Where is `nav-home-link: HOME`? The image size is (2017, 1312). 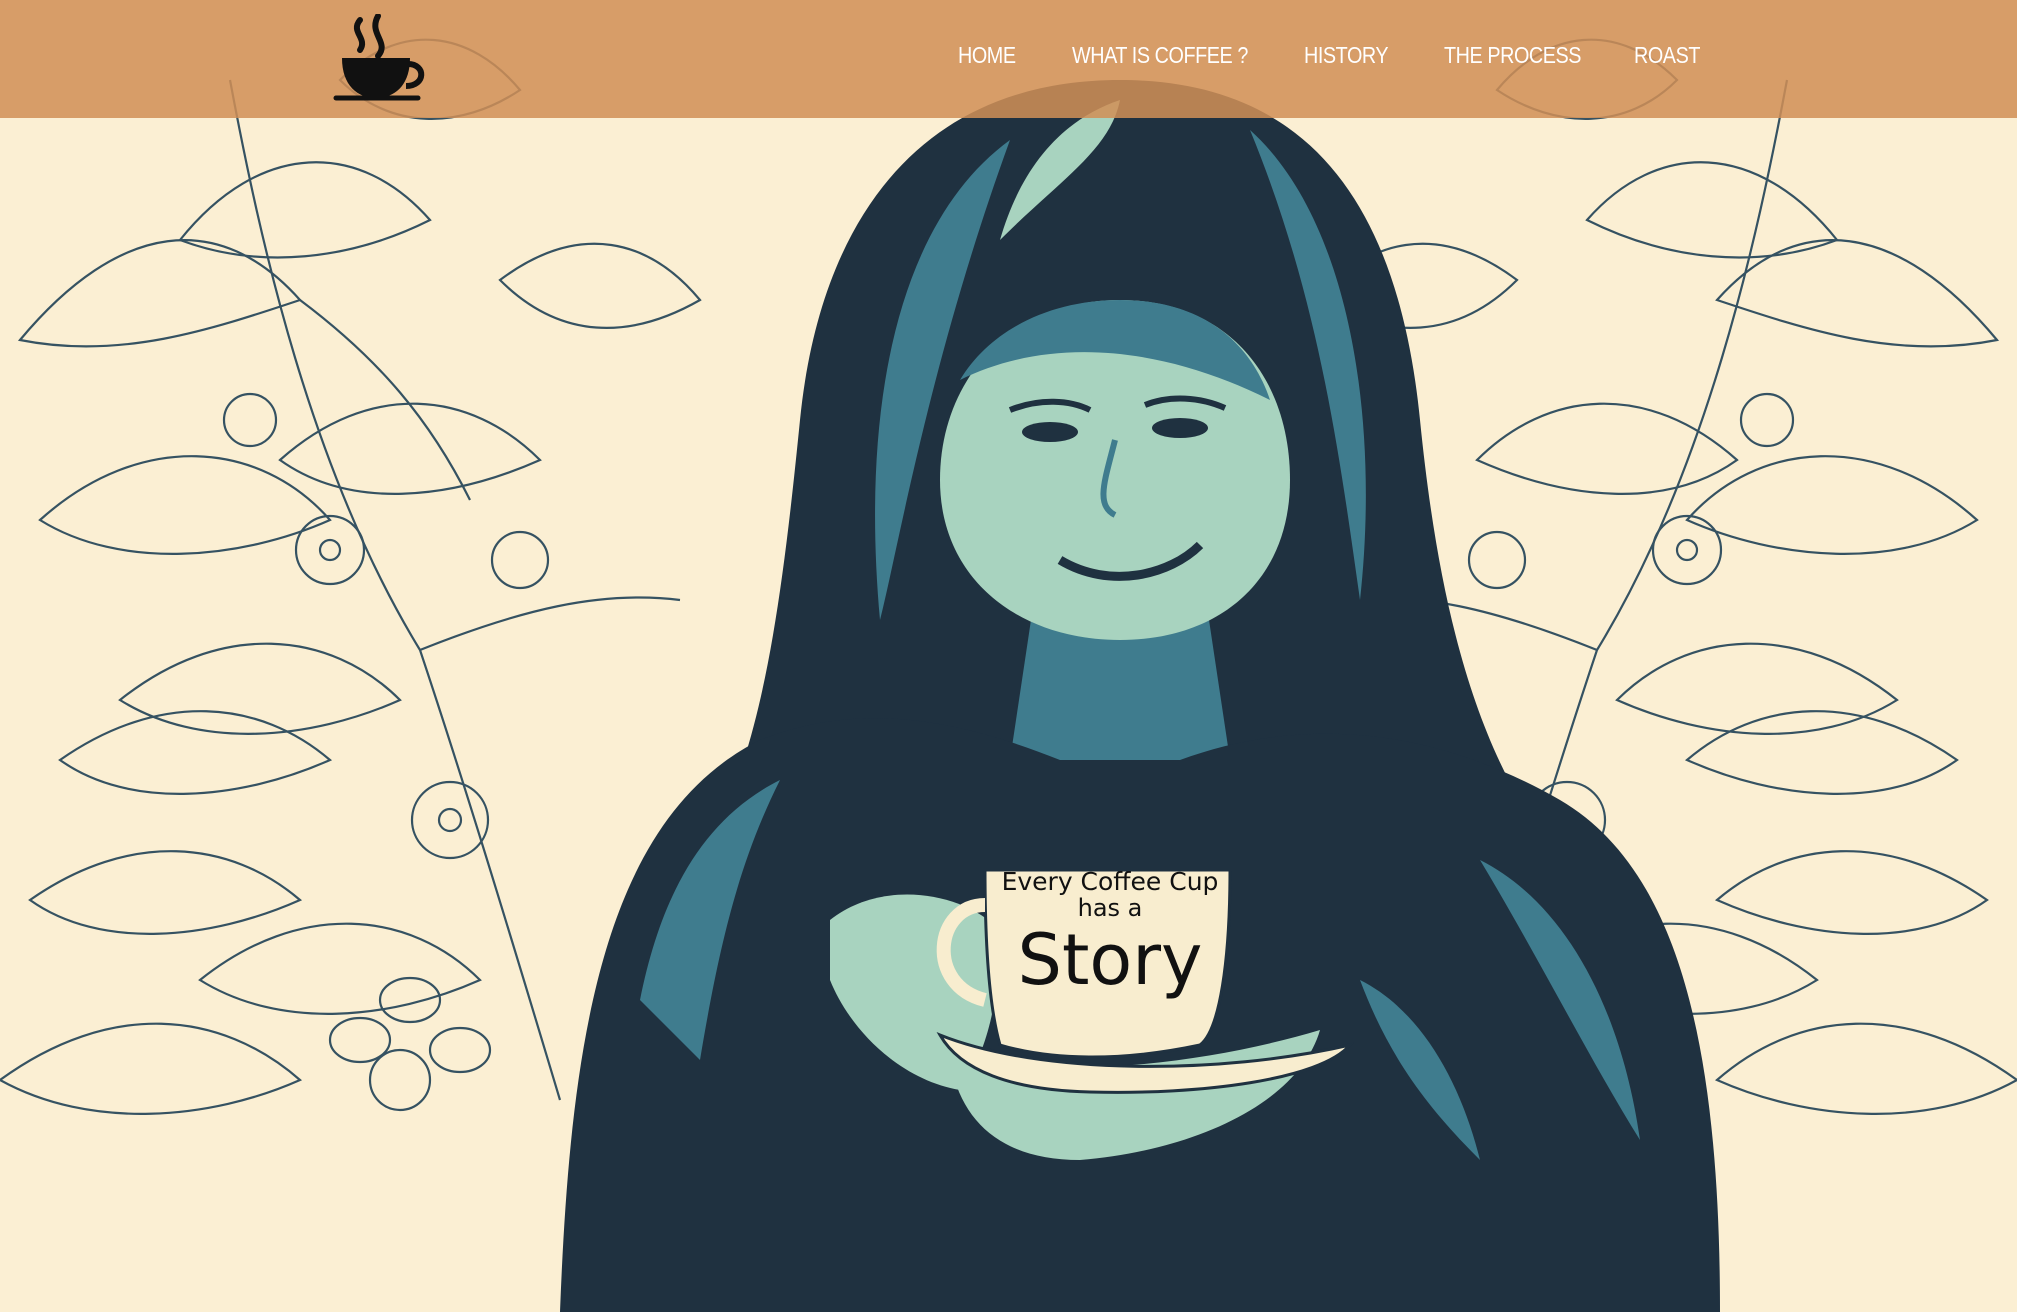
nav-home-link: HOME is located at coordinates (987, 55).